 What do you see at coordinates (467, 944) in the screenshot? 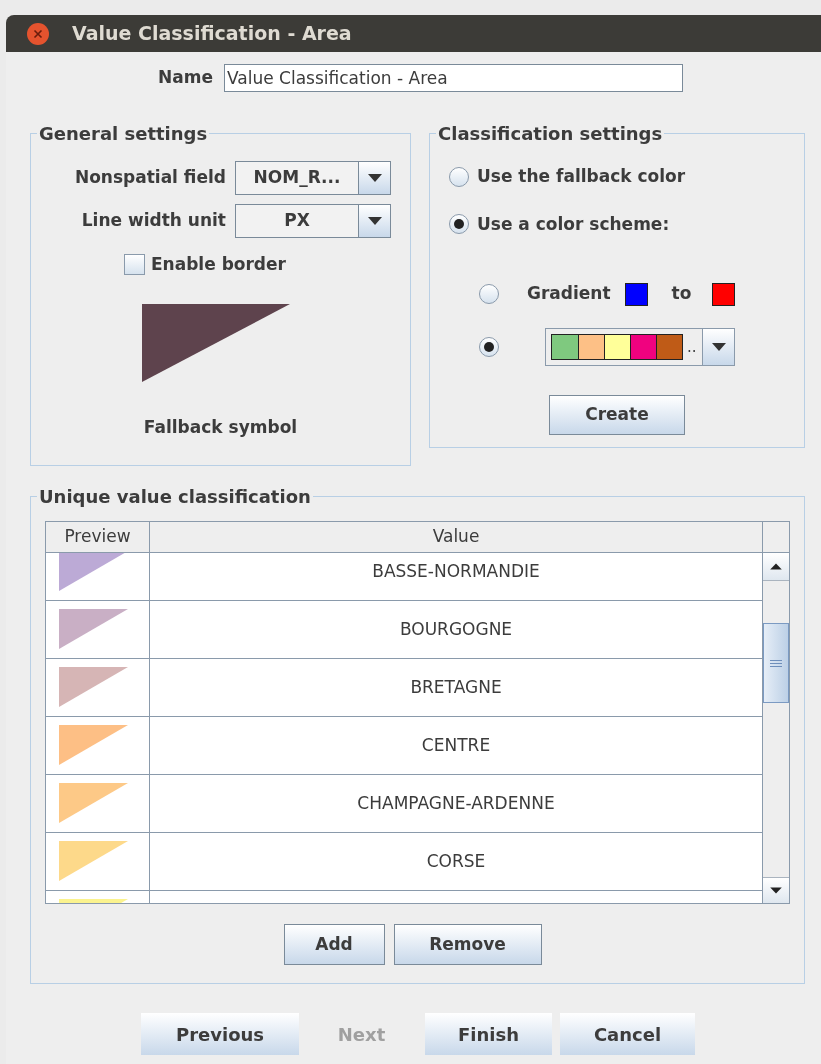
I see `remove-button: Remove` at bounding box center [467, 944].